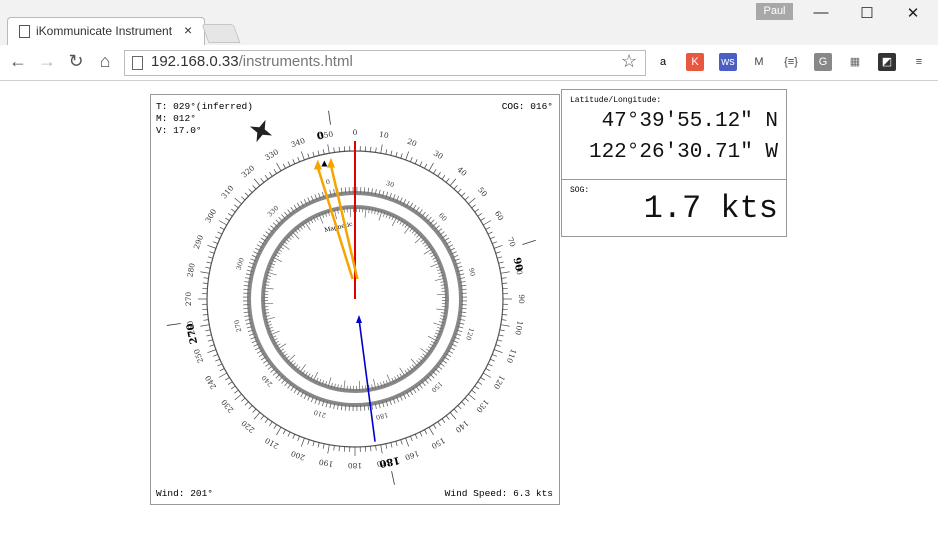 The image size is (938, 550). What do you see at coordinates (227, 405) in the screenshot?
I see `outer-degree-label: 230` at bounding box center [227, 405].